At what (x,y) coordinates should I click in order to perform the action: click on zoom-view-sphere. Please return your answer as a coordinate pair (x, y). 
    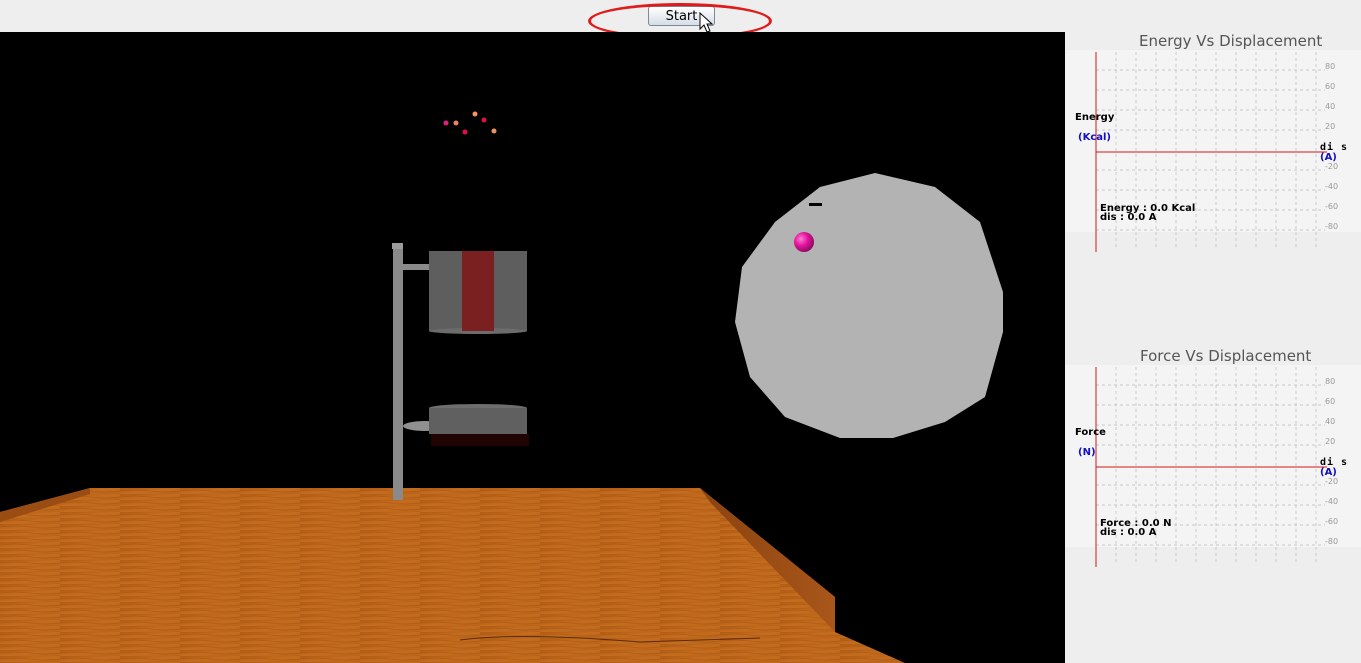
    Looking at the image, I should click on (869, 305).